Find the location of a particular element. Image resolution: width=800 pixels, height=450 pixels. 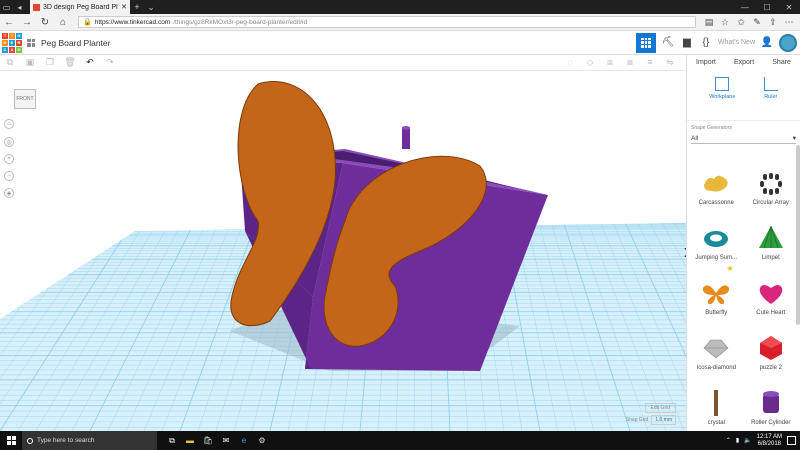

settings-gear-icon: ⚙ is located at coordinates (262, 441).